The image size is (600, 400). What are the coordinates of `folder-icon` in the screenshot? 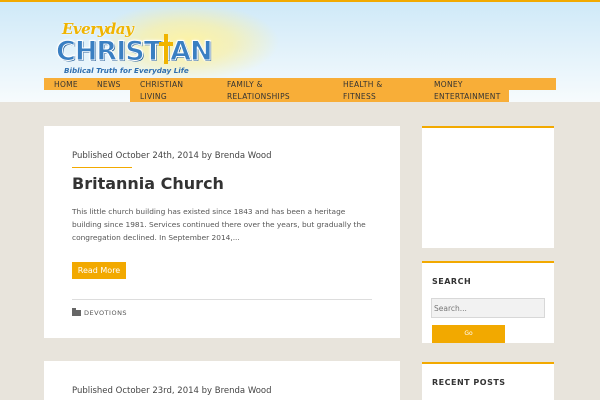 It's located at (76, 312).